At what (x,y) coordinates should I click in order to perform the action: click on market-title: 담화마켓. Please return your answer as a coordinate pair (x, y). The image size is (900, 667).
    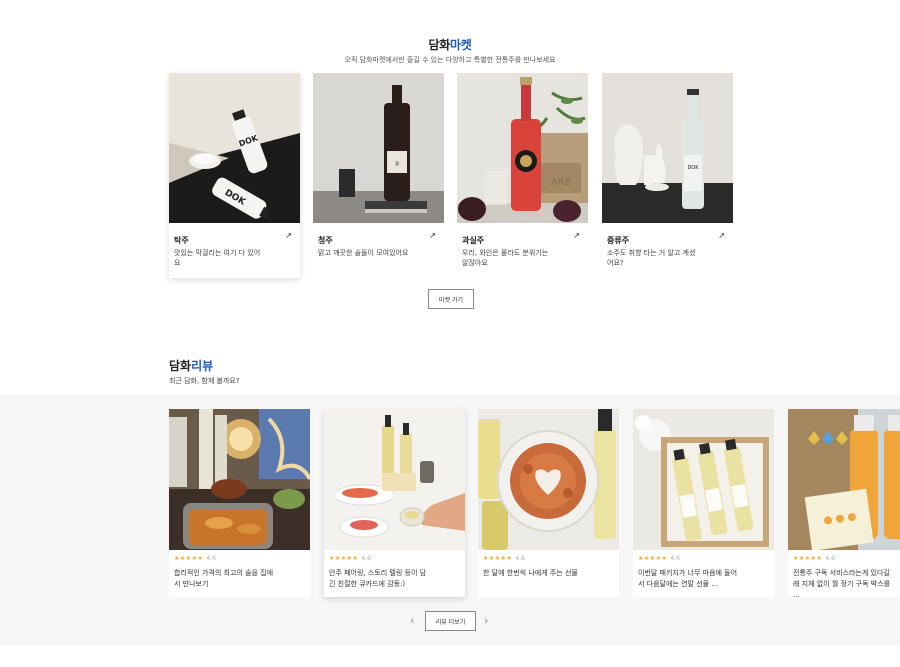
    Looking at the image, I should click on (450, 44).